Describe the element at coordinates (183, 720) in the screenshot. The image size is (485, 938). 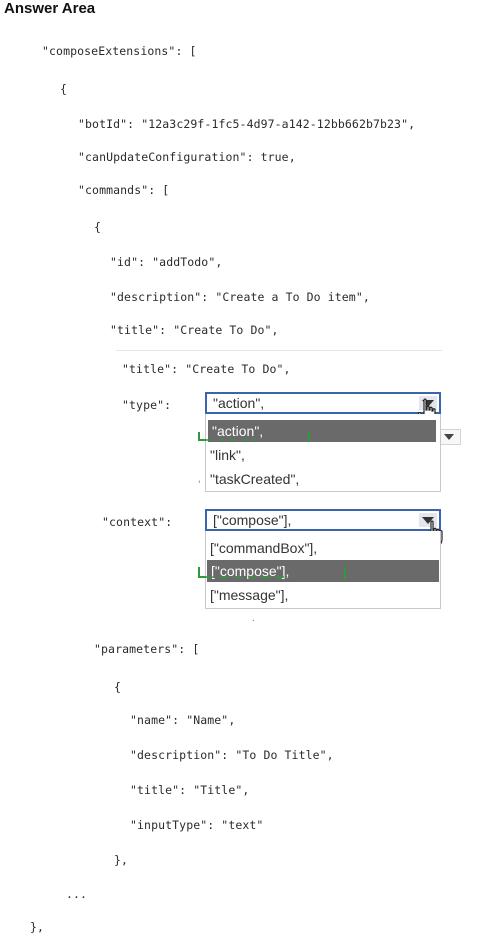
I see `code-line-parameter-name: "name": "Name",` at that location.